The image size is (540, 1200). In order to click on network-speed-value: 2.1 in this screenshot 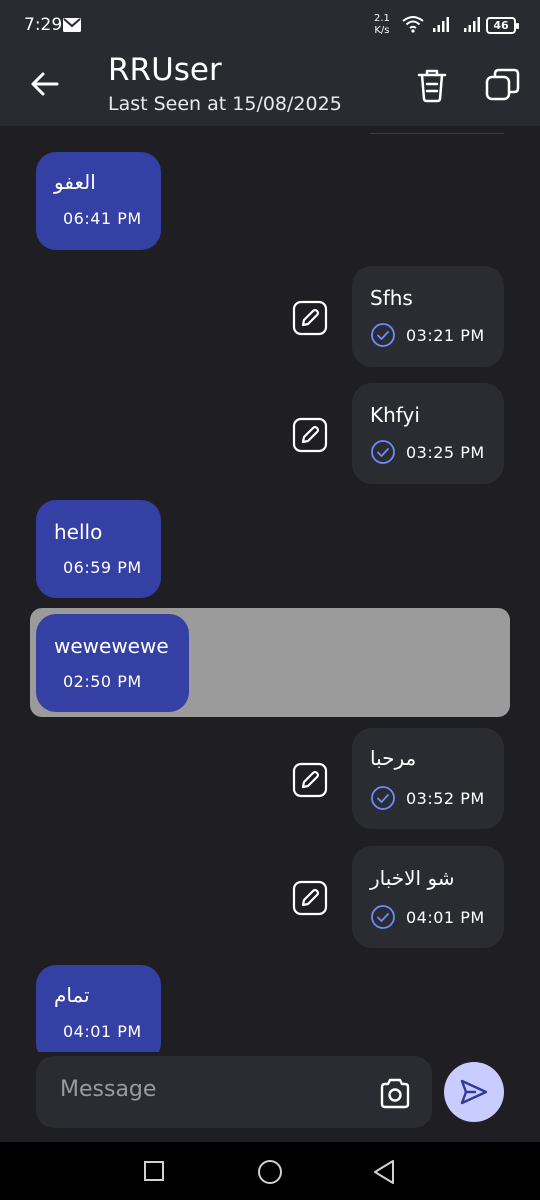, I will do `click(382, 18)`.